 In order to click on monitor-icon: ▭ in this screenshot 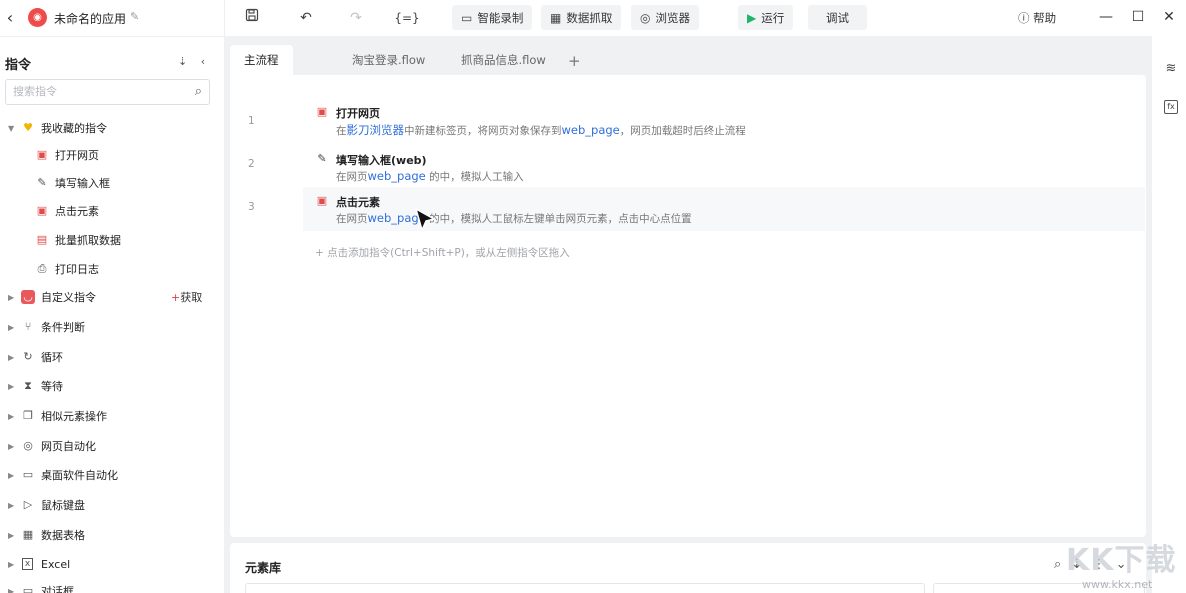, I will do `click(28, 474)`.